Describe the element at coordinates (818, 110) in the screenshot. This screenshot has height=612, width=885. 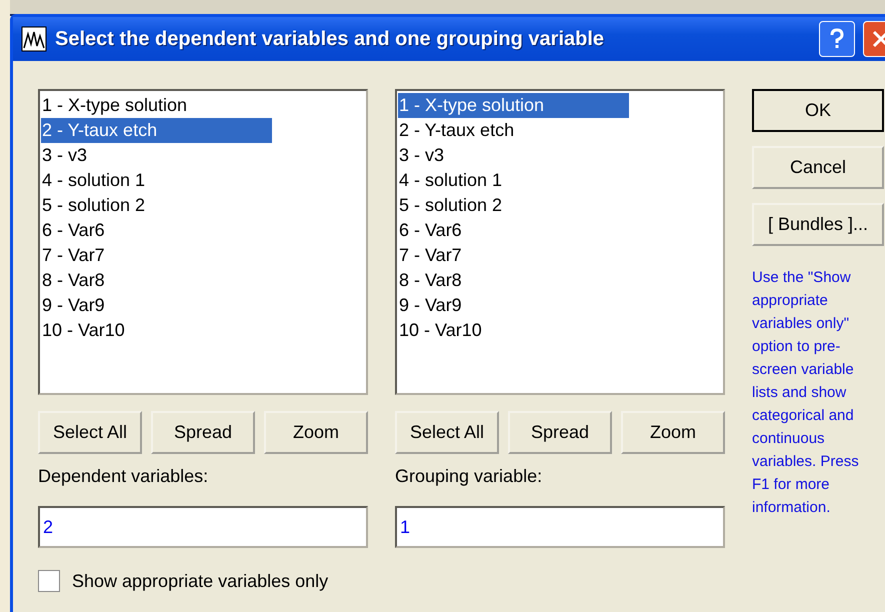
I see `dialog-button: OK` at that location.